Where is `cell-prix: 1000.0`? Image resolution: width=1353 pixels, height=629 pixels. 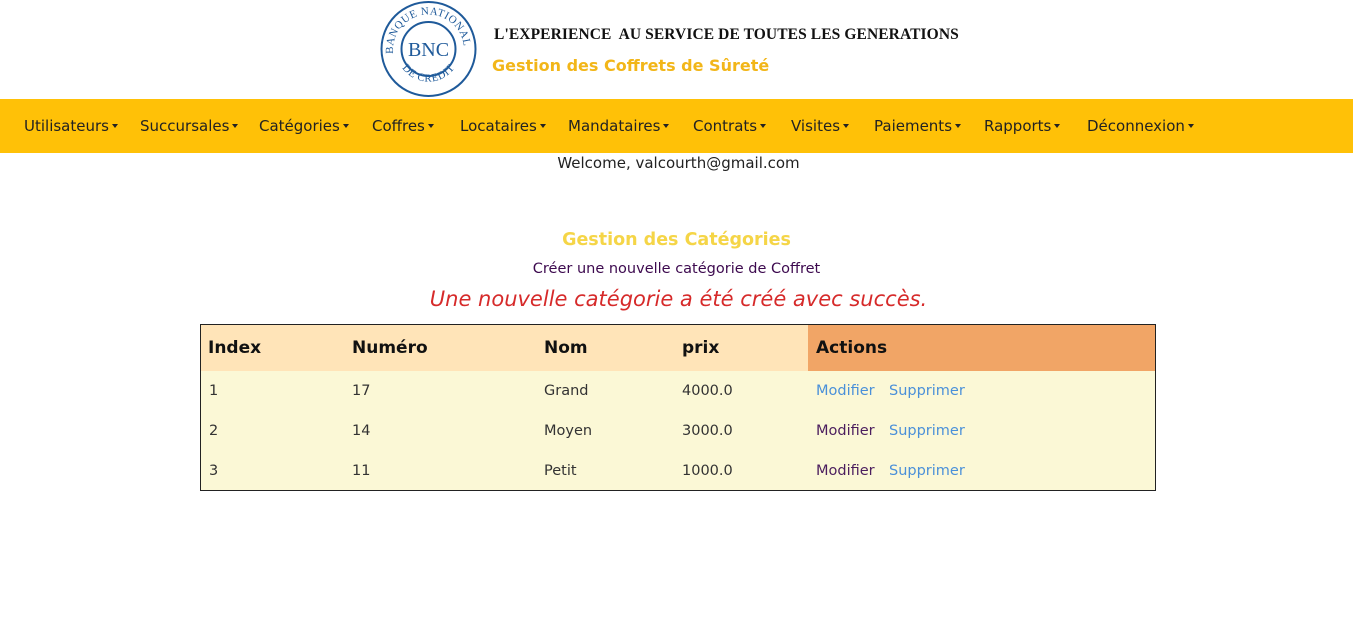 cell-prix: 1000.0 is located at coordinates (707, 471).